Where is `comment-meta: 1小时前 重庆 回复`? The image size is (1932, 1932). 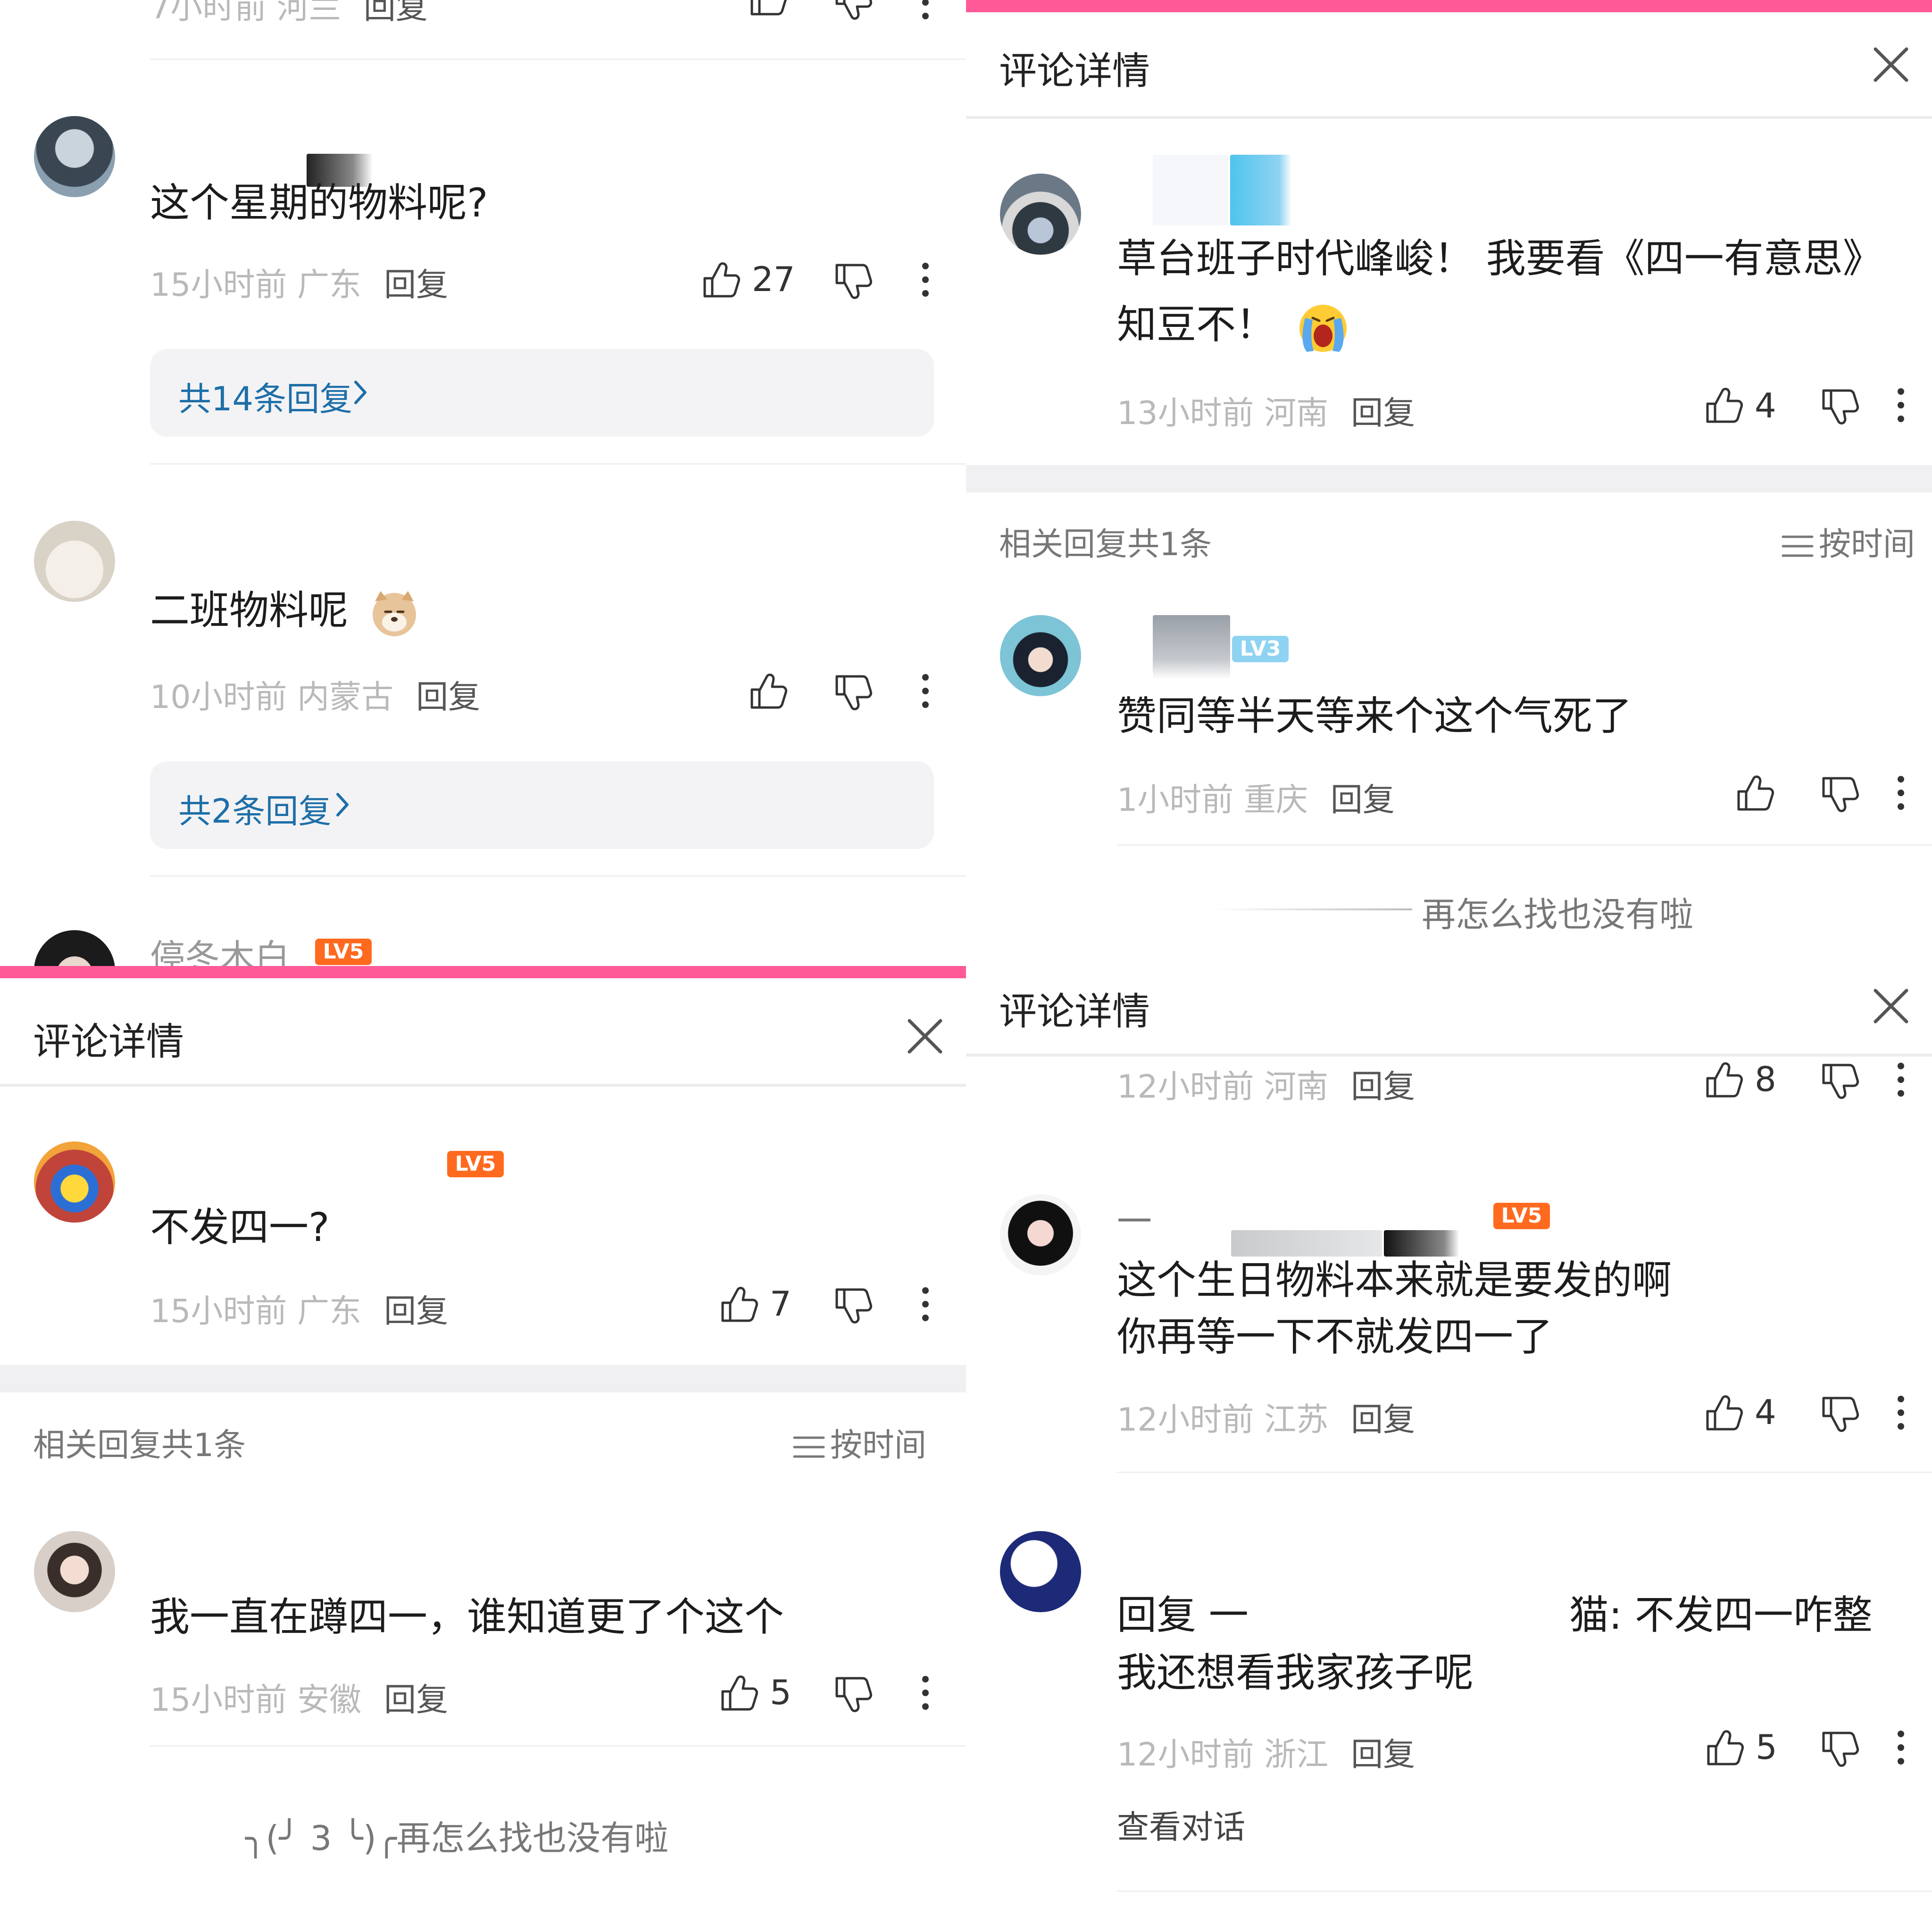 comment-meta: 1小时前 重庆 回复 is located at coordinates (1256, 801).